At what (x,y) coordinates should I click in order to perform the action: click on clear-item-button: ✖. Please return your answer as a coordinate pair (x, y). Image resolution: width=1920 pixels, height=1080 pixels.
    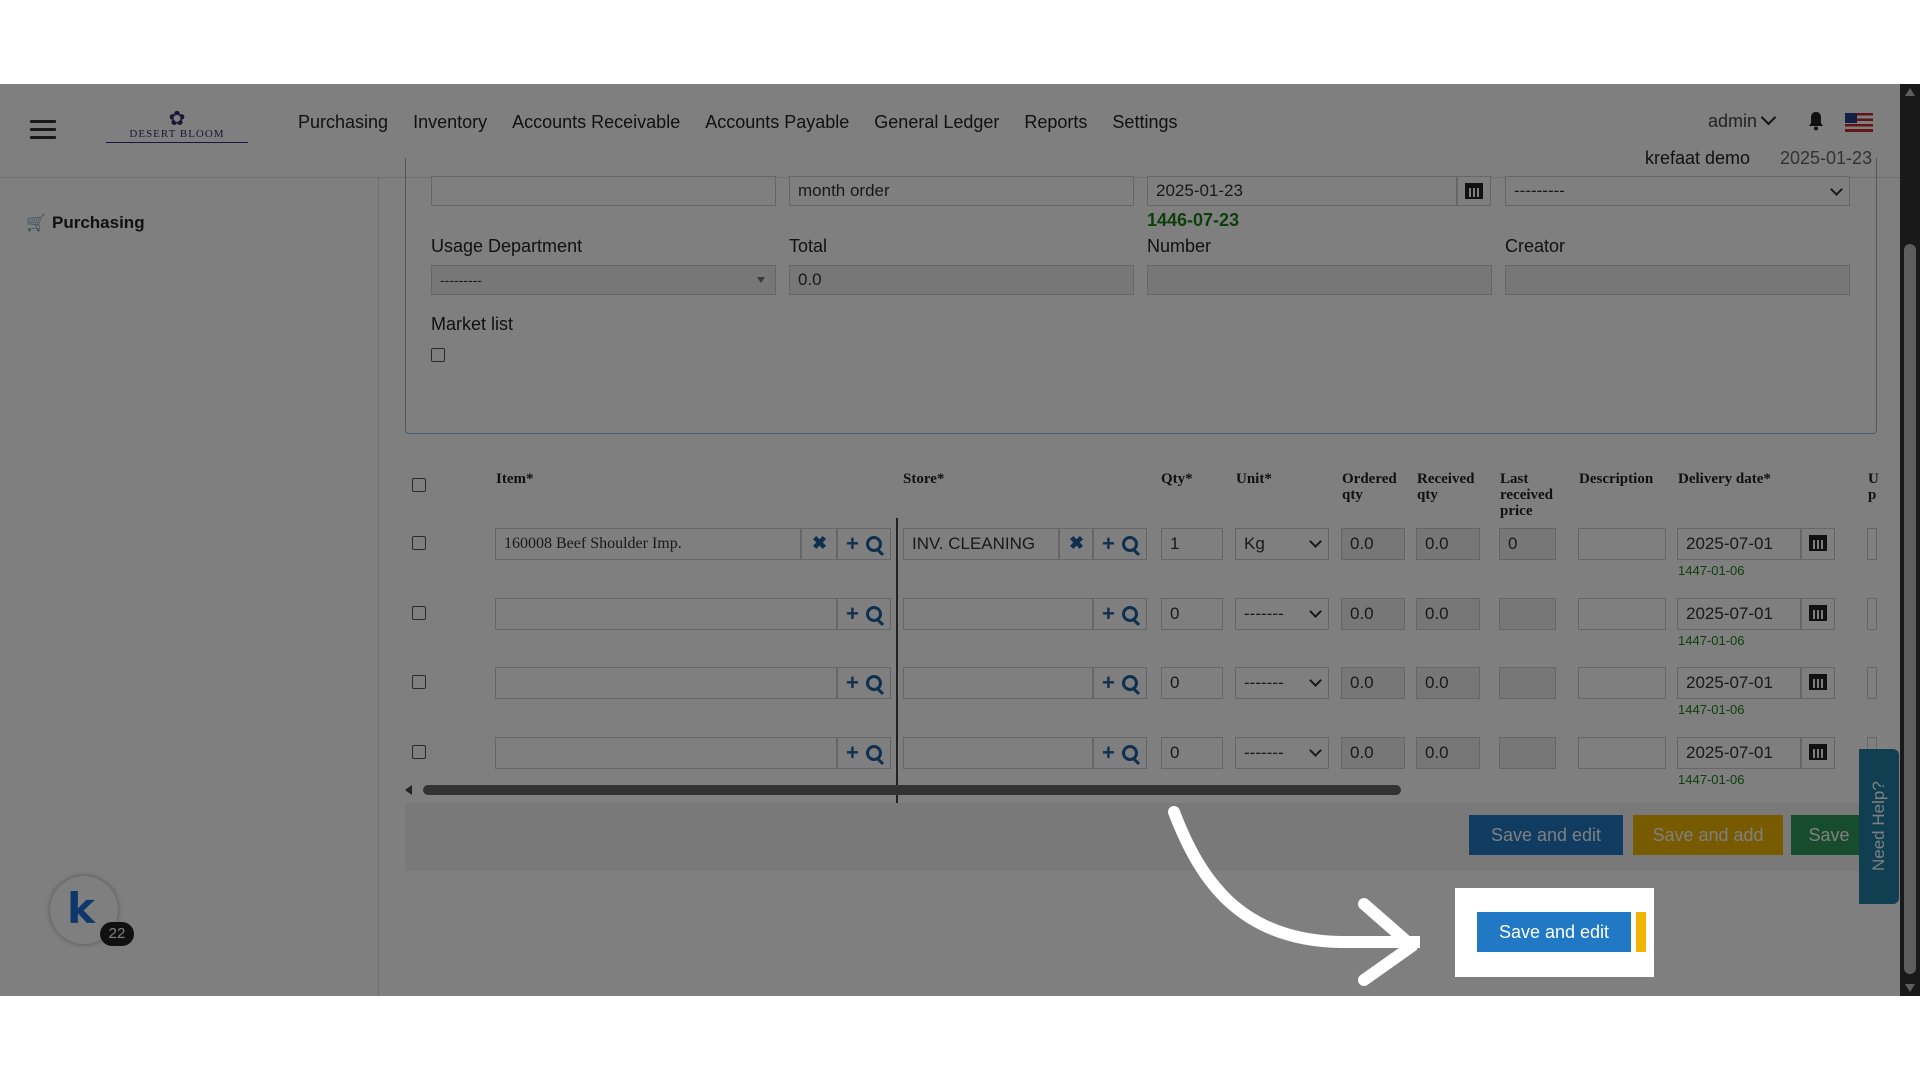
    Looking at the image, I should click on (819, 544).